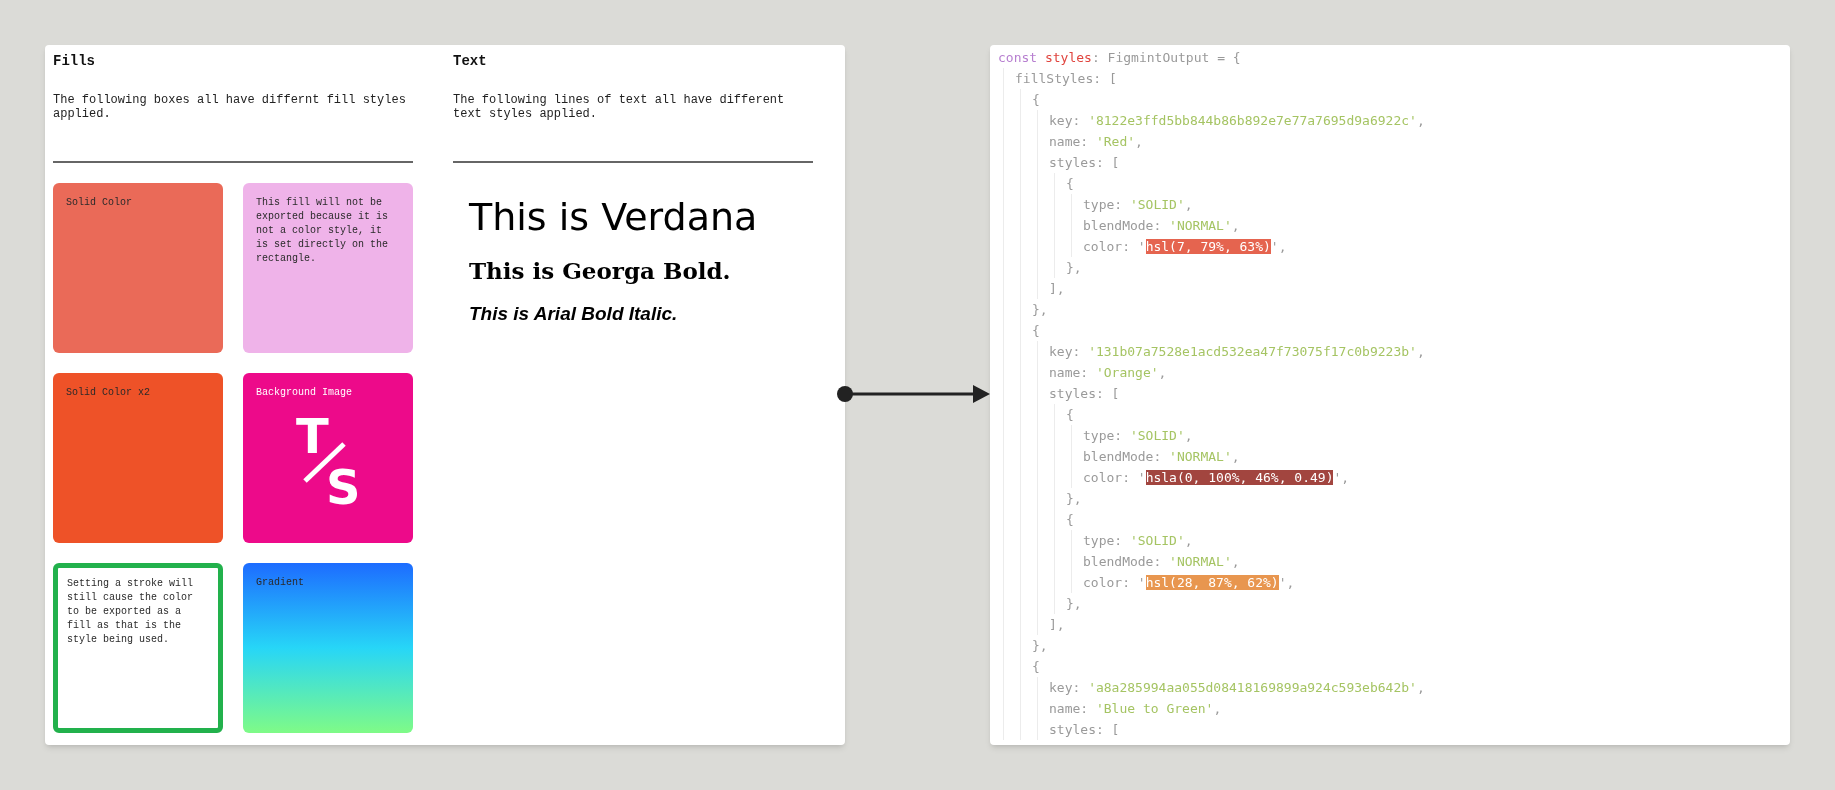 The height and width of the screenshot is (790, 1835). Describe the element at coordinates (470, 61) in the screenshot. I see `section-heading: Text` at that location.